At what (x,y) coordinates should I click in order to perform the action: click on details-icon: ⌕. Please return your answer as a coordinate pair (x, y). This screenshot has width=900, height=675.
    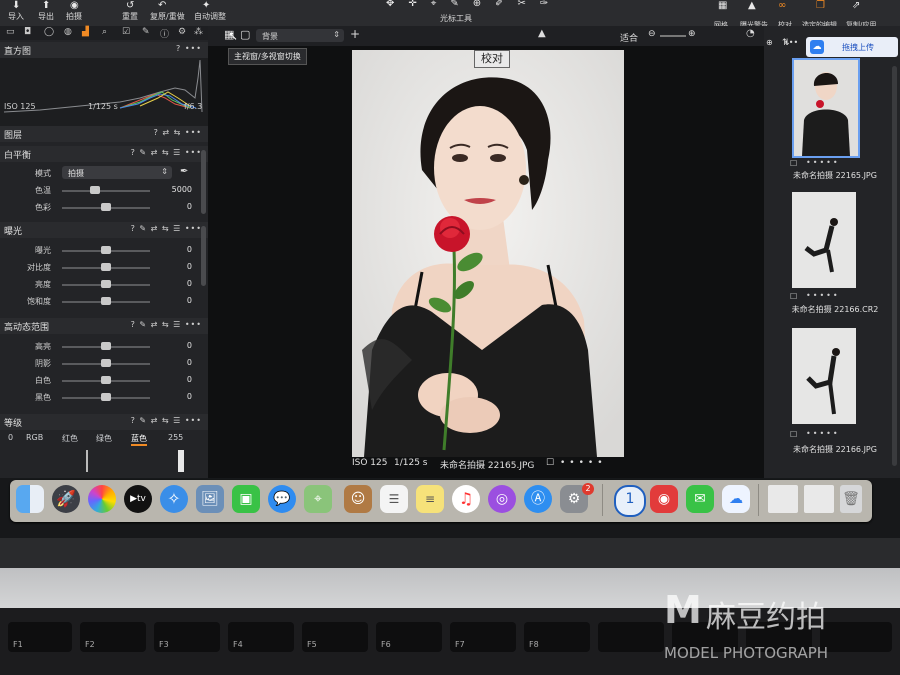
    Looking at the image, I should click on (104, 32).